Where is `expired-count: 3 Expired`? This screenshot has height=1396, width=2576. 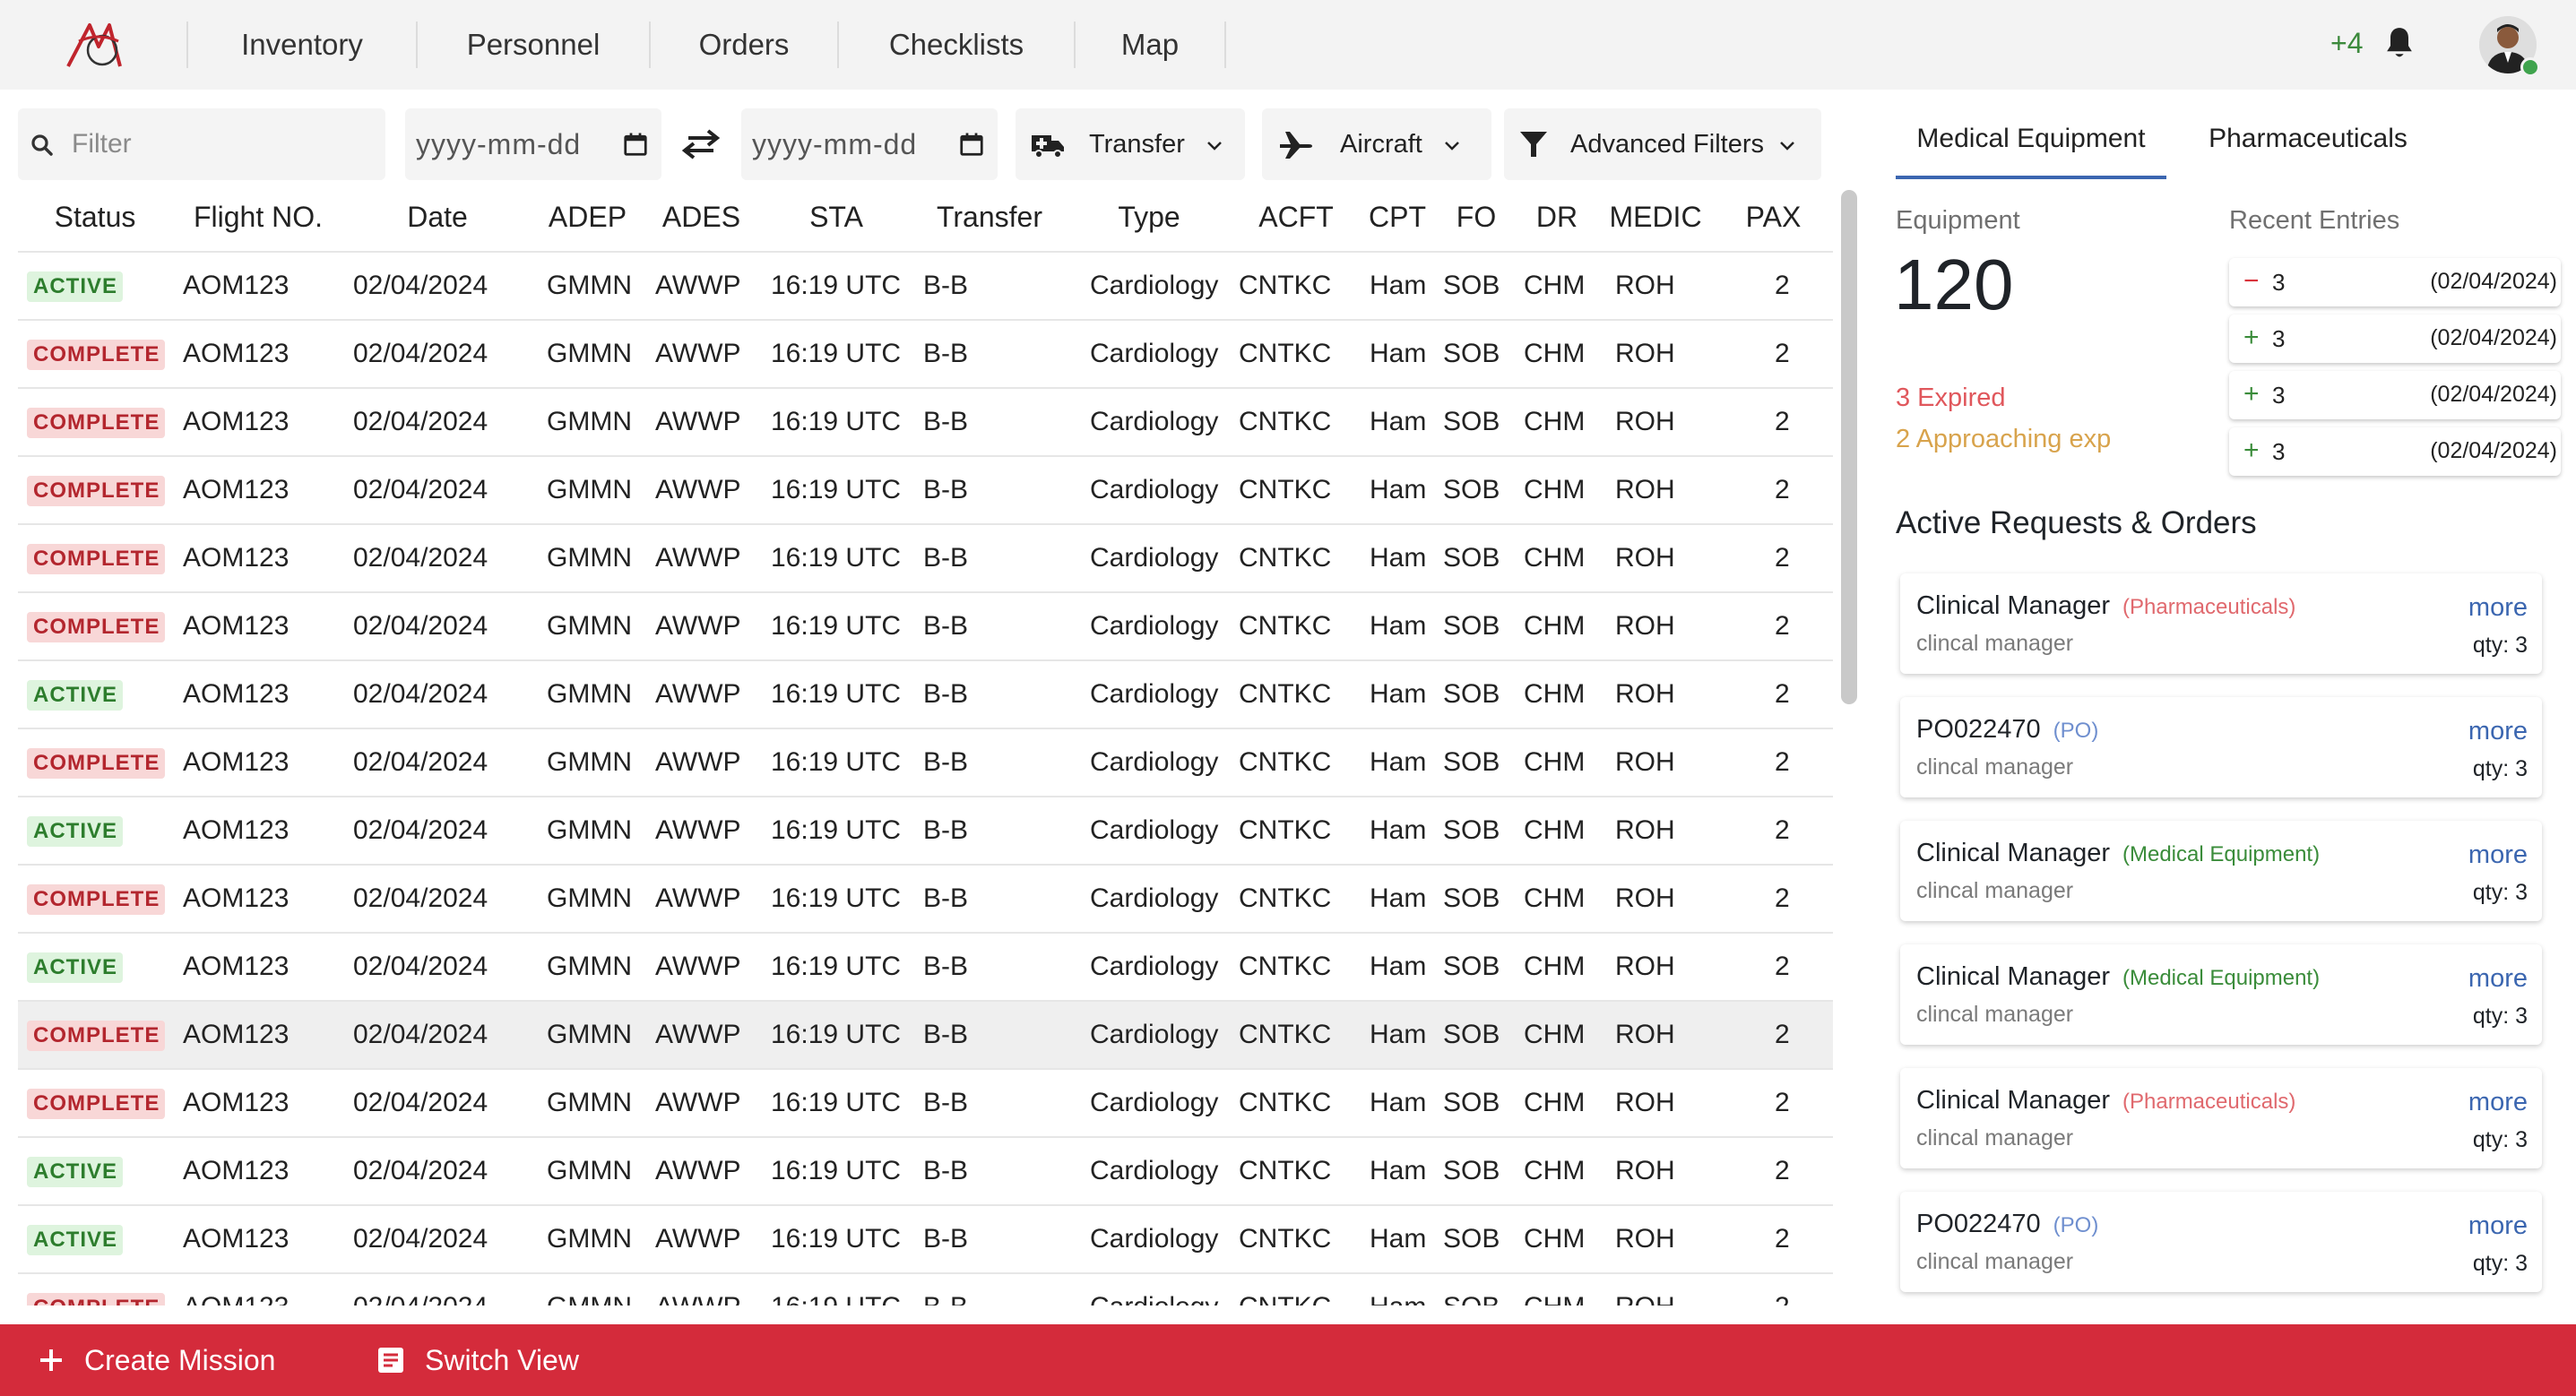
expired-count: 3 Expired is located at coordinates (1951, 398).